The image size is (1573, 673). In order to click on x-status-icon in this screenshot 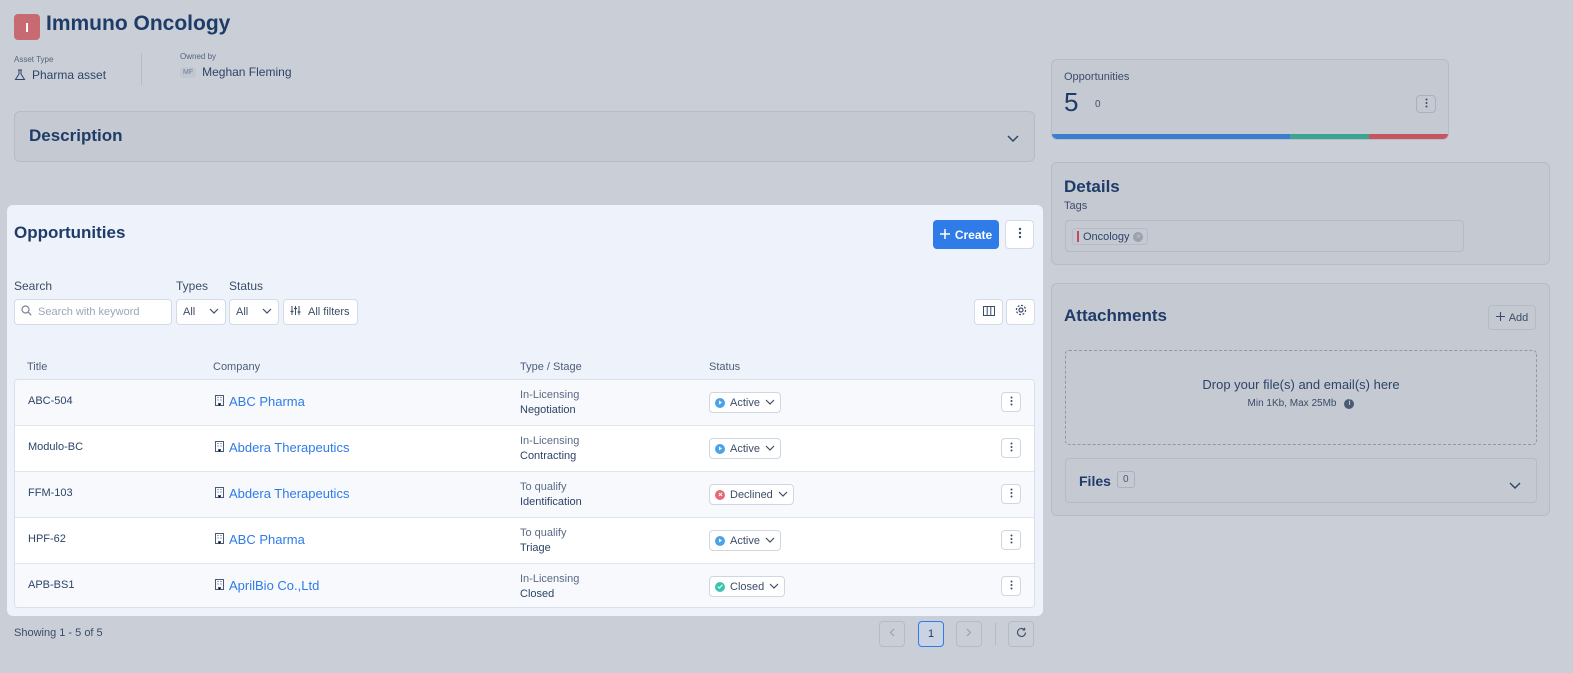, I will do `click(720, 494)`.